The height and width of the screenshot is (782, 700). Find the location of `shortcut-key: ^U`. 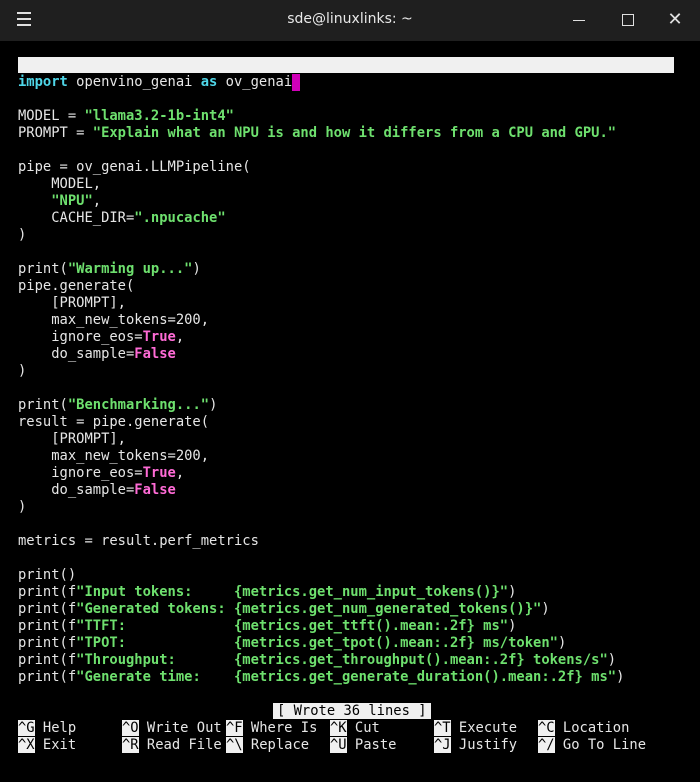

shortcut-key: ^U is located at coordinates (338, 745).